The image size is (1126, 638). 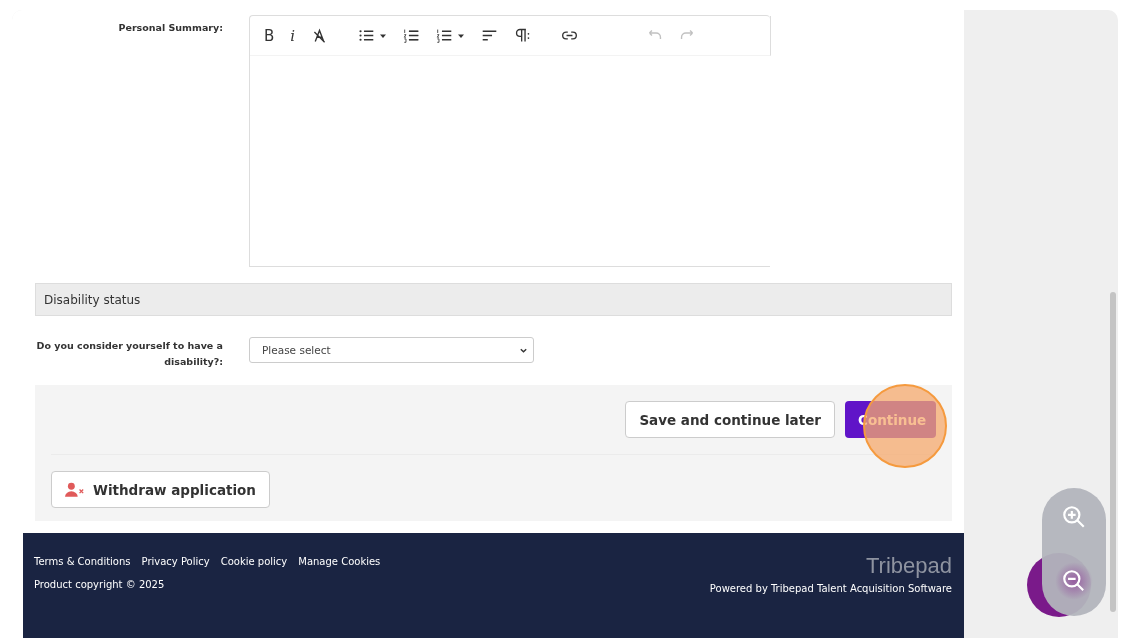 What do you see at coordinates (1074, 581) in the screenshot?
I see `zoom-out-icon` at bounding box center [1074, 581].